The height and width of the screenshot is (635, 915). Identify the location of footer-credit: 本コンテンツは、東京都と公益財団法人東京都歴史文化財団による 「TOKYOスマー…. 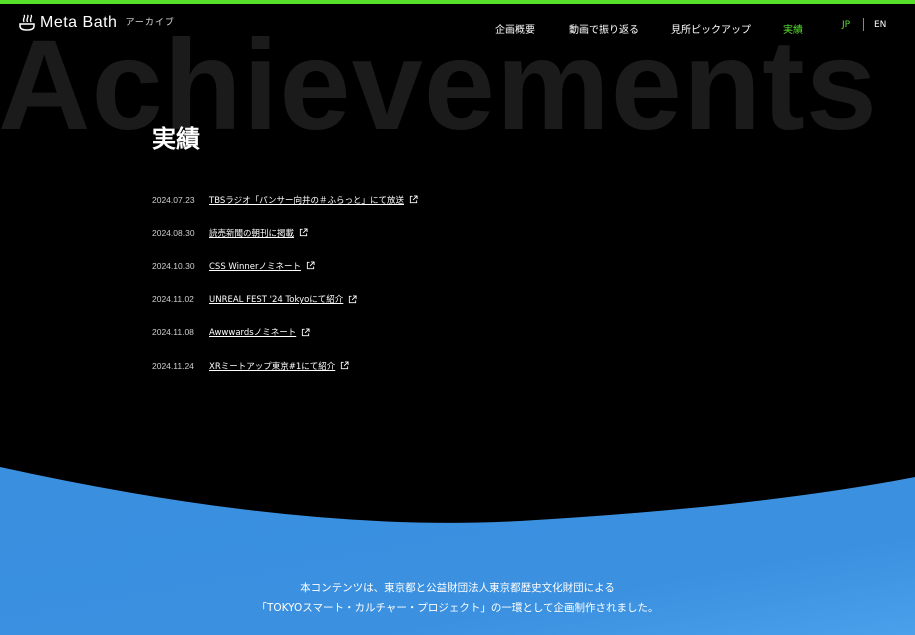
(457, 598).